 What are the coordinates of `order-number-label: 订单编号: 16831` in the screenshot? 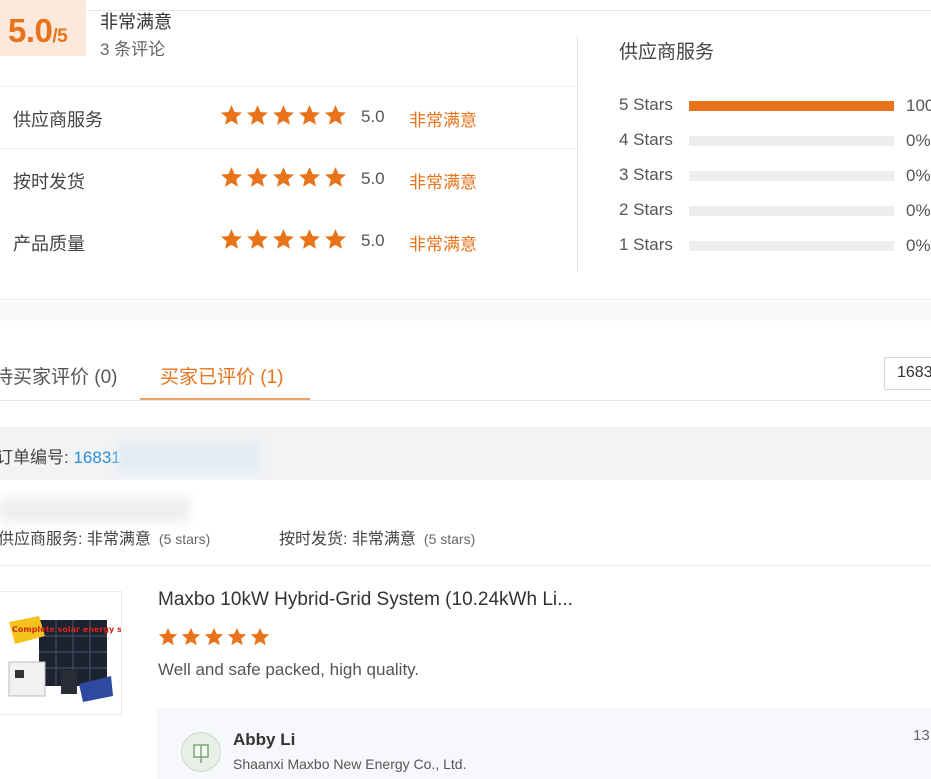 It's located at (60, 457).